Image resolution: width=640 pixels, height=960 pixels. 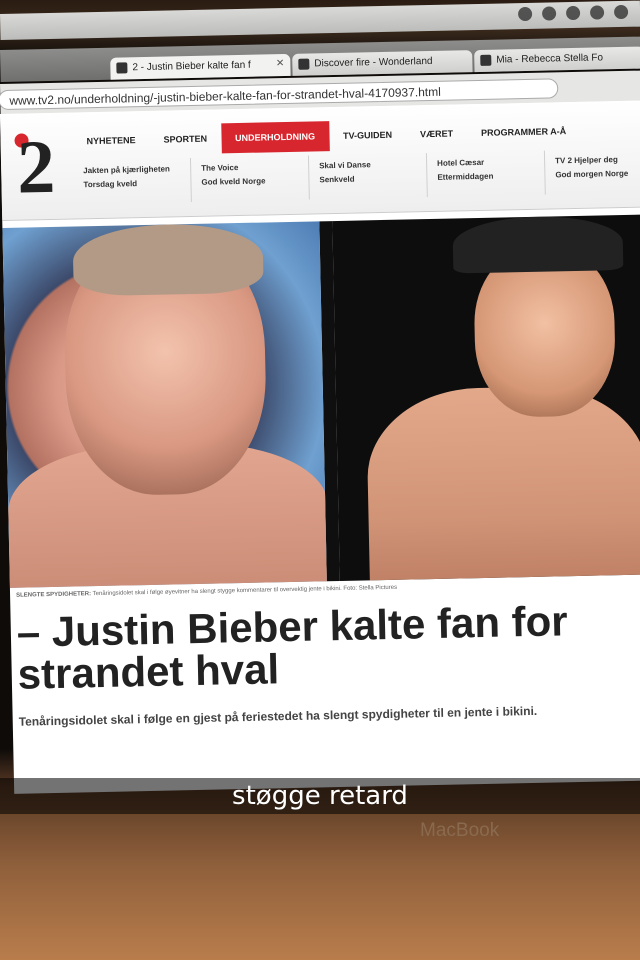 I want to click on tab-discover-fire: Discover fire - Wonderland, so click(x=382, y=63).